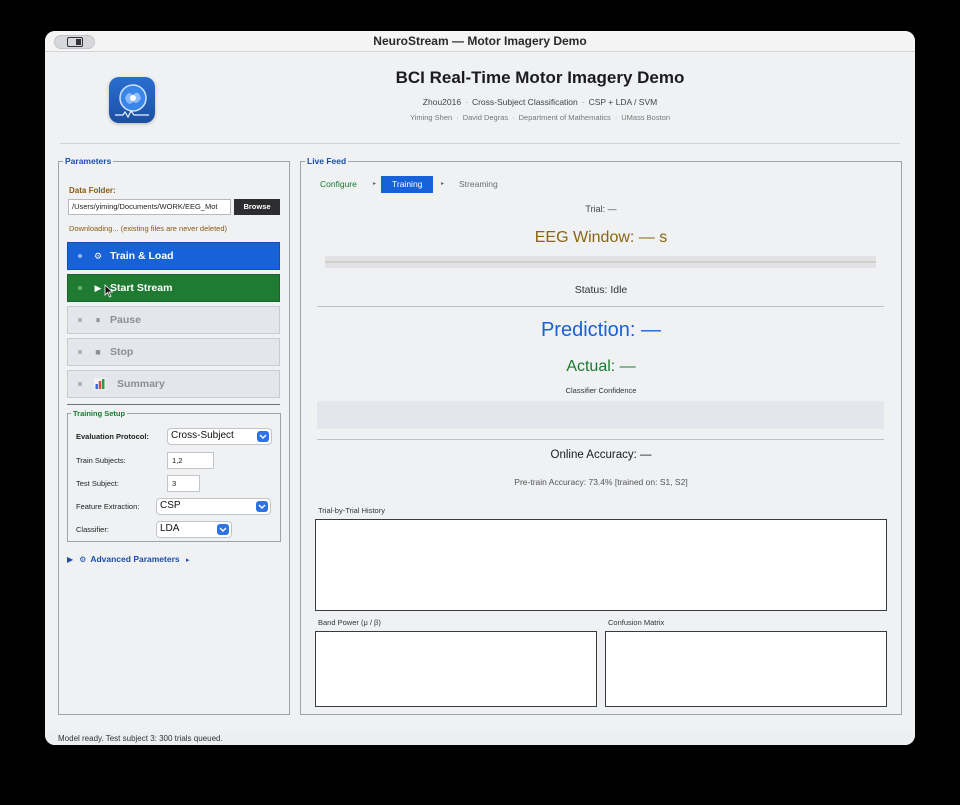 This screenshot has height=805, width=960. Describe the element at coordinates (202, 435) in the screenshot. I see `evaluation-protocol-value: Cross-Subject` at that location.